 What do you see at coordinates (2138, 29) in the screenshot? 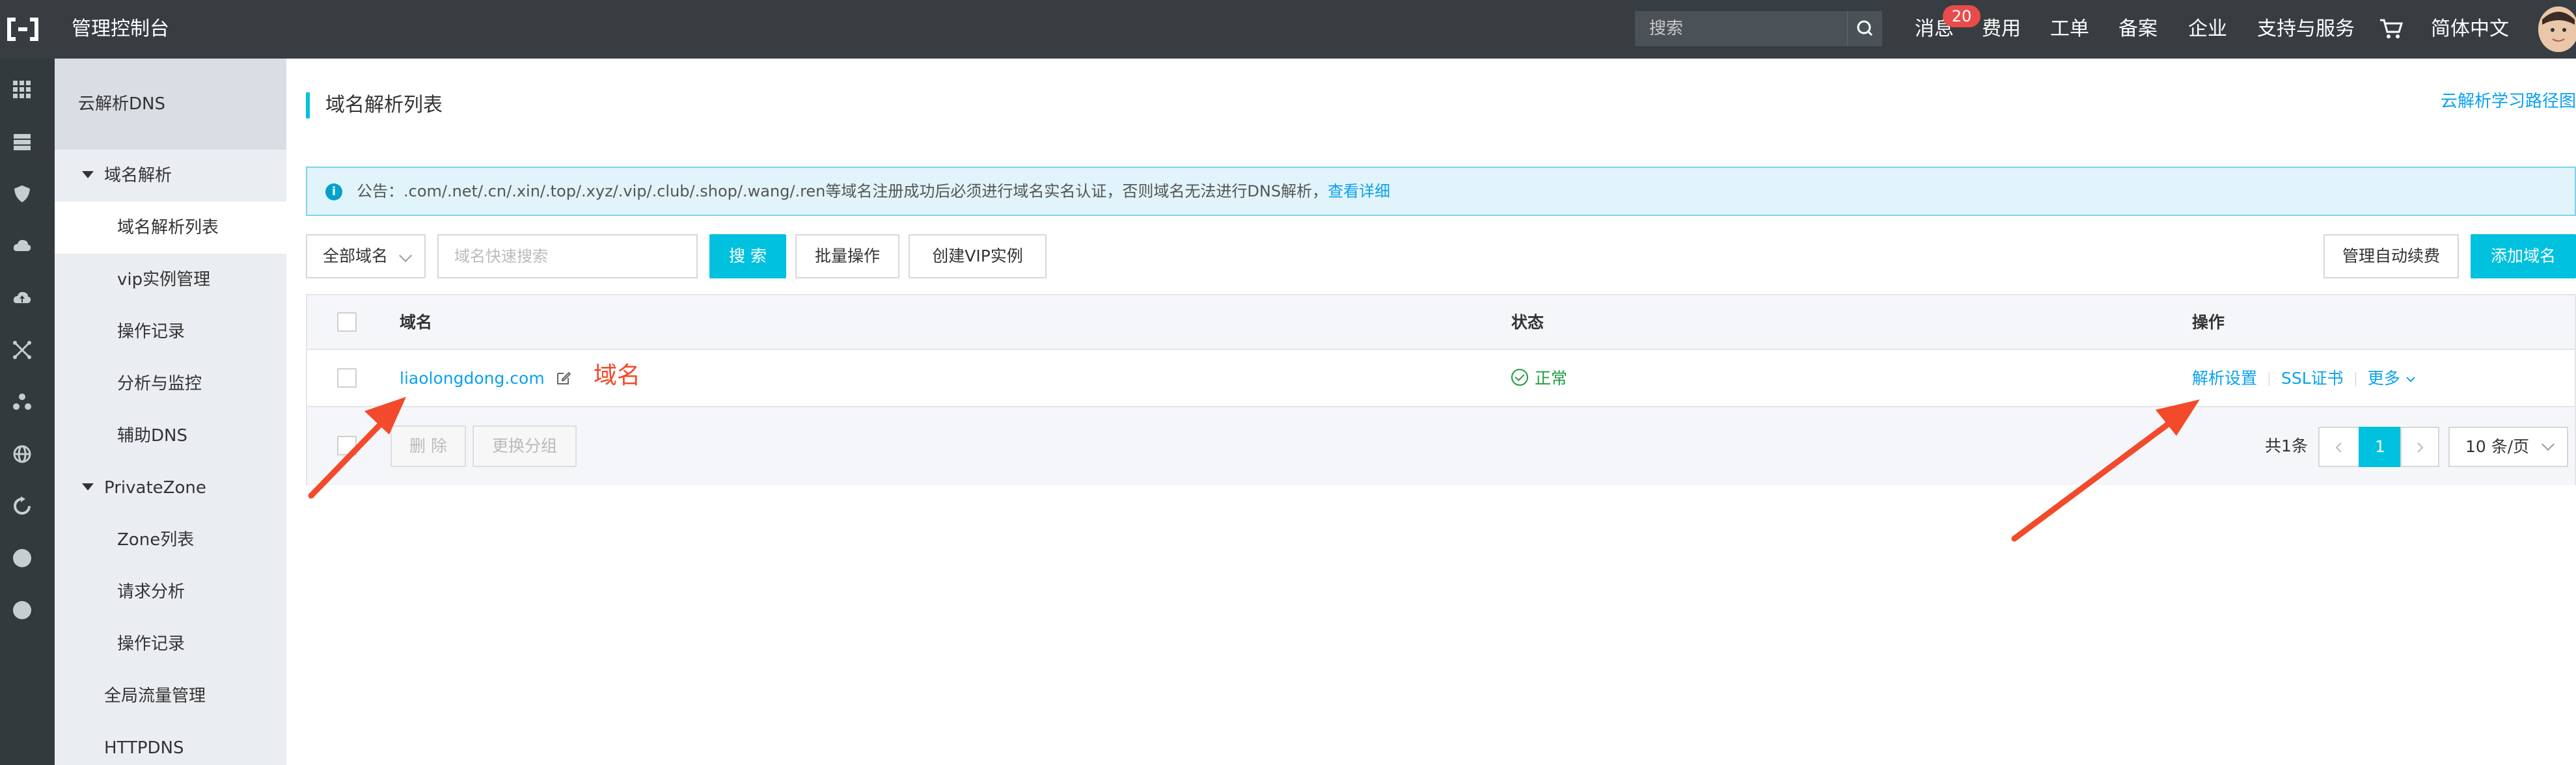
I see `nav-filing: 备案` at bounding box center [2138, 29].